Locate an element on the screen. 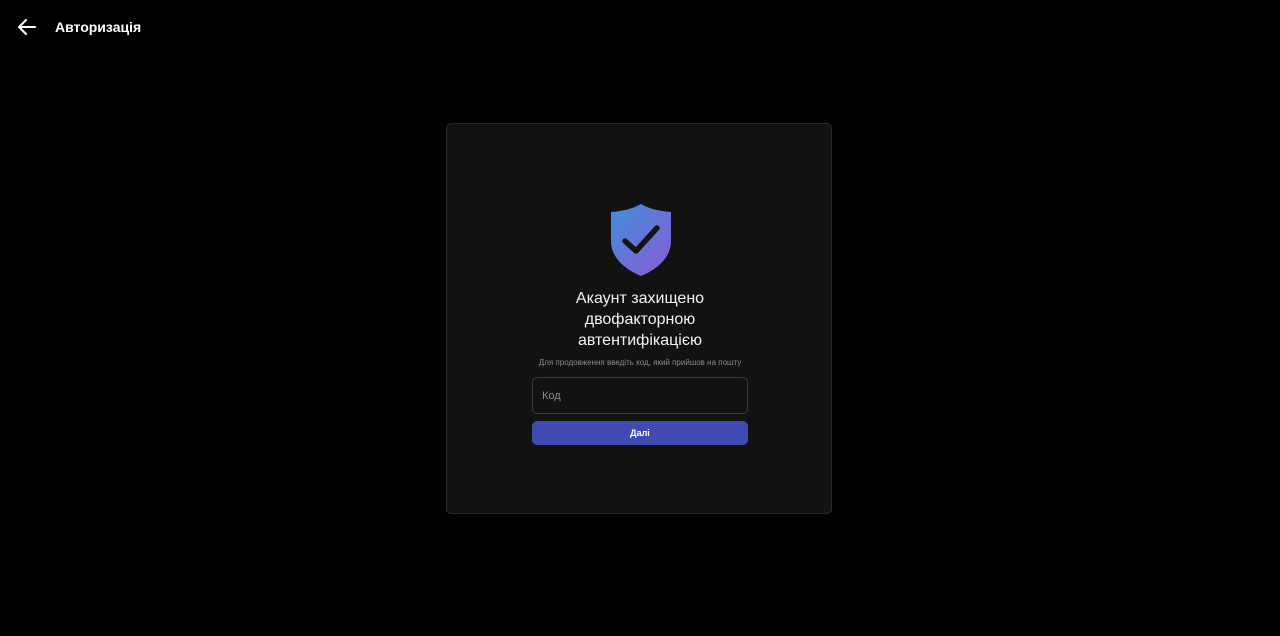 The width and height of the screenshot is (1280, 636). arrow-left-icon is located at coordinates (27, 27).